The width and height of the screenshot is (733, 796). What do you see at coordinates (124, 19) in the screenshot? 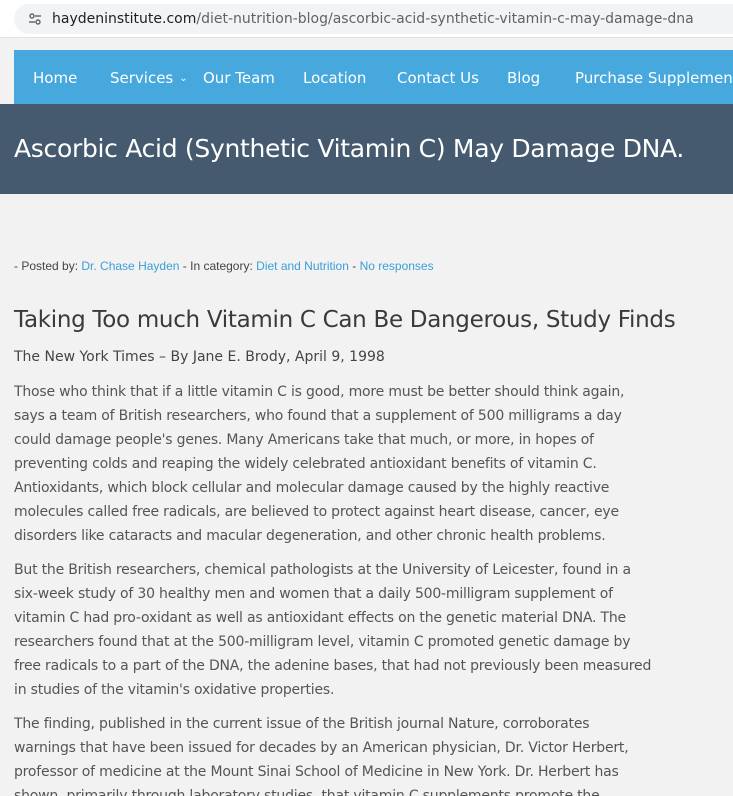
I see `url-domain: haydeninstitute.com` at bounding box center [124, 19].